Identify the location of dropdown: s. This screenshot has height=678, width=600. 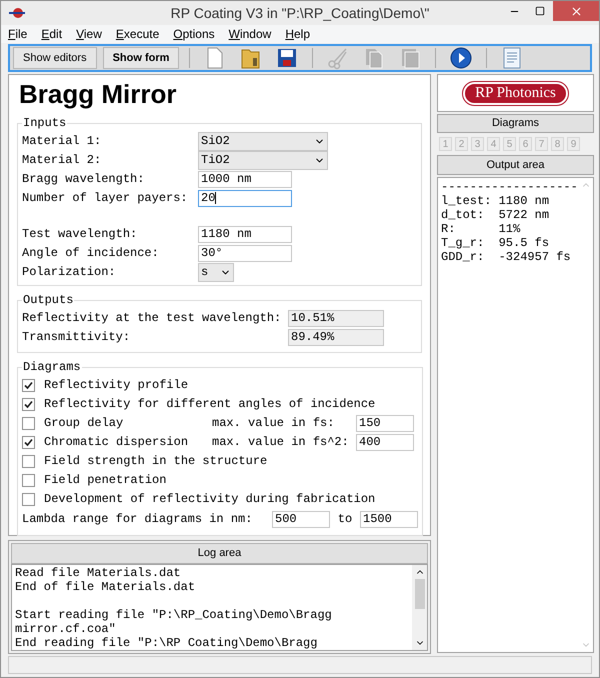
(216, 272).